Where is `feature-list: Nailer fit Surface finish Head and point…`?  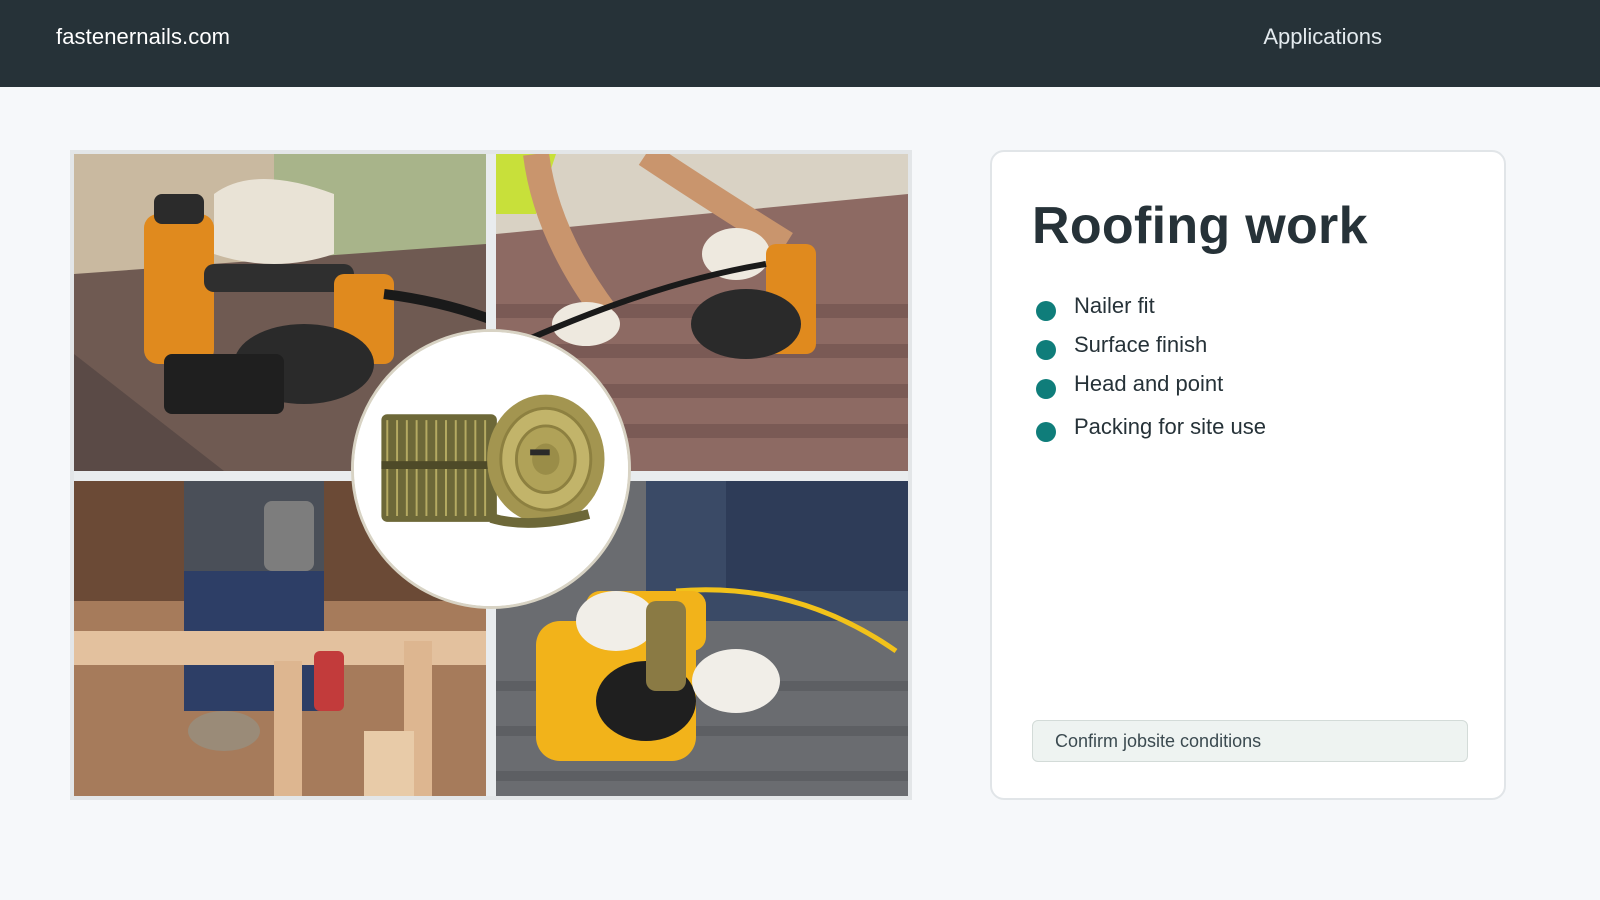 feature-list: Nailer fit Surface finish Head and point… is located at coordinates (1151, 366).